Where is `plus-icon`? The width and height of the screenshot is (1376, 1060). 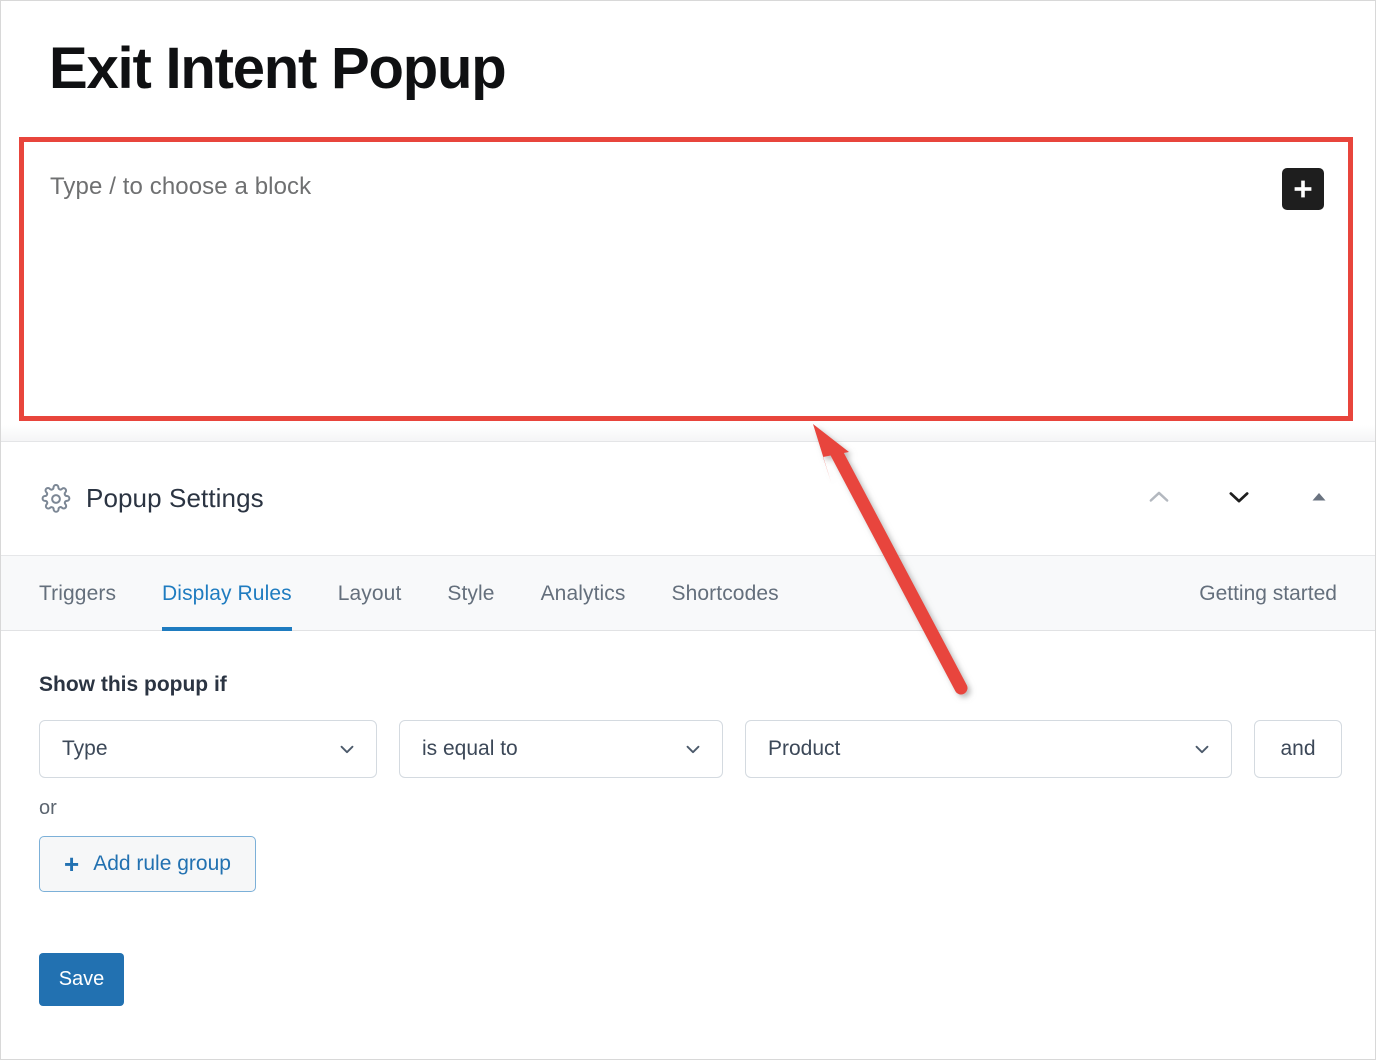
plus-icon is located at coordinates (1303, 189).